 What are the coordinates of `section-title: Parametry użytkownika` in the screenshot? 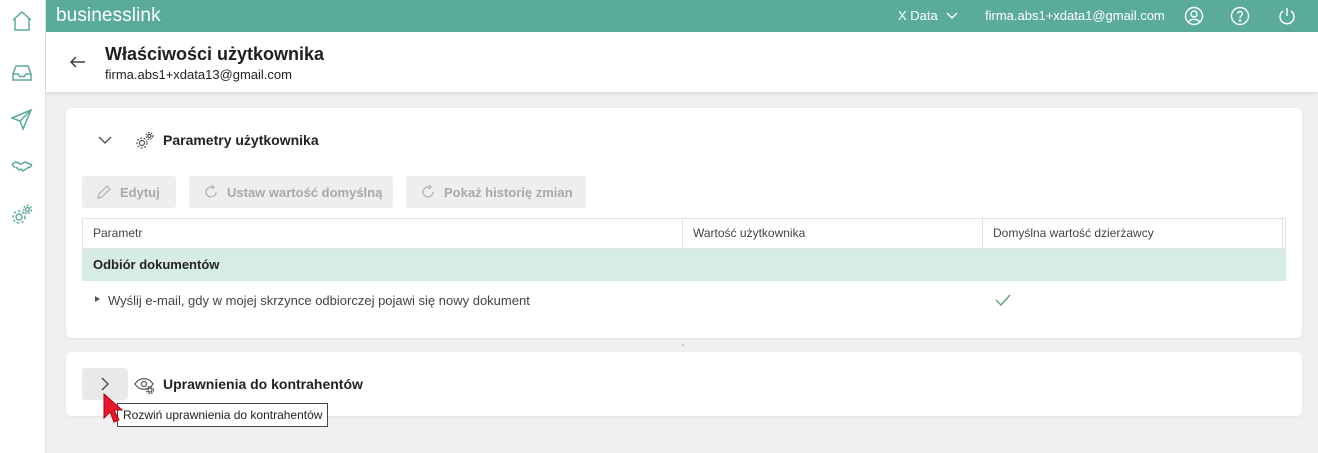 It's located at (241, 140).